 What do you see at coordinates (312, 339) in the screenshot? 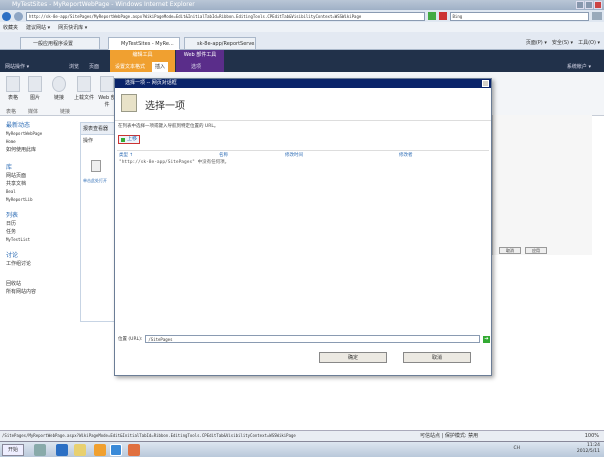
I see `location-input: /SitePages` at bounding box center [312, 339].